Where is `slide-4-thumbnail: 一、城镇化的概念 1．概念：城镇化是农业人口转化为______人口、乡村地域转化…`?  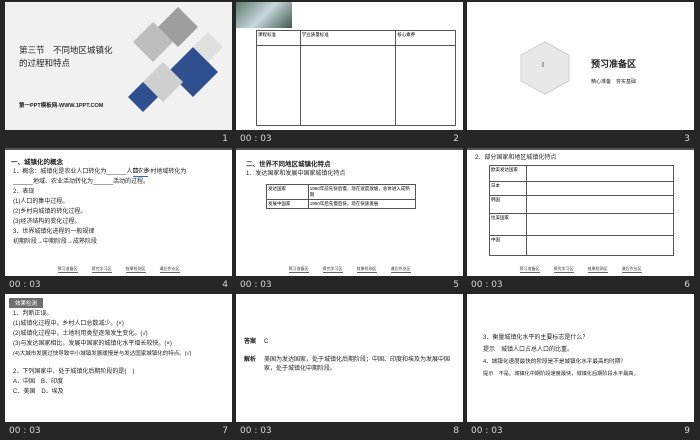 slide-4-thumbnail: 一、城镇化的概念 1．概念：城镇化是农业人口转化为______人口、乡村地域转化… is located at coordinates (118, 212).